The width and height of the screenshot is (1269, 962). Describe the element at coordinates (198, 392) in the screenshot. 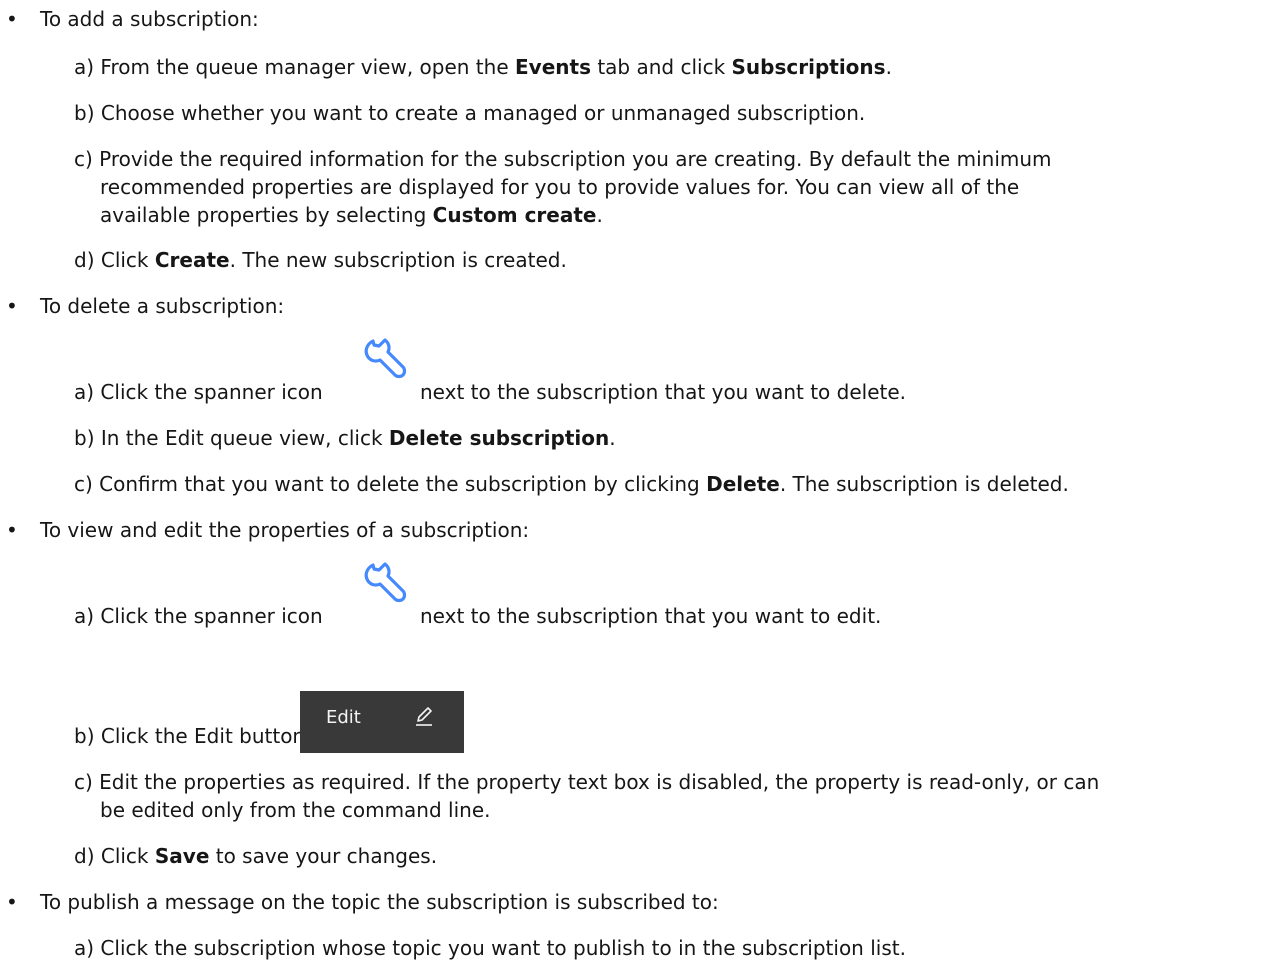

I see `delete-step-a-text: a) Click the spanner icon` at that location.